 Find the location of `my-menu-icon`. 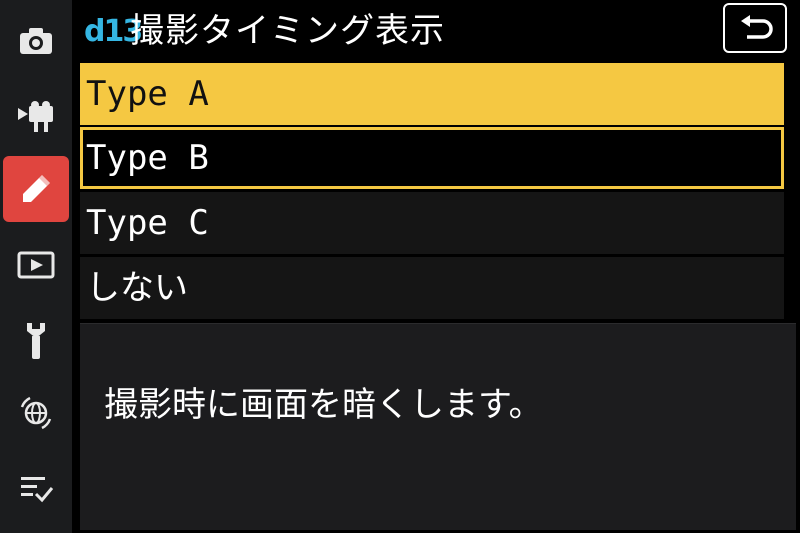

my-menu-icon is located at coordinates (37, 490).